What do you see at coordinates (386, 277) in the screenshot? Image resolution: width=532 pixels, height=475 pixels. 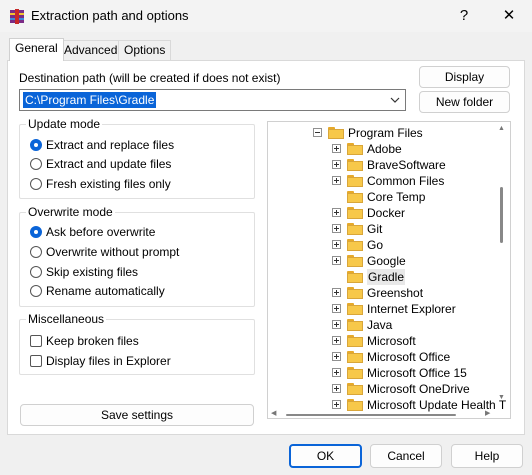 I see `tree-item-label: Gradle` at bounding box center [386, 277].